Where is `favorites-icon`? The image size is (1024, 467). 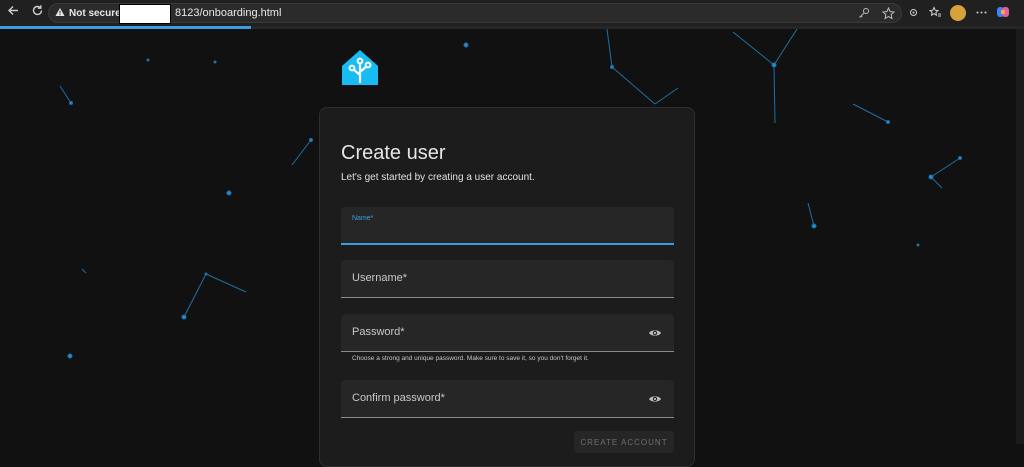
favorites-icon is located at coordinates (935, 12).